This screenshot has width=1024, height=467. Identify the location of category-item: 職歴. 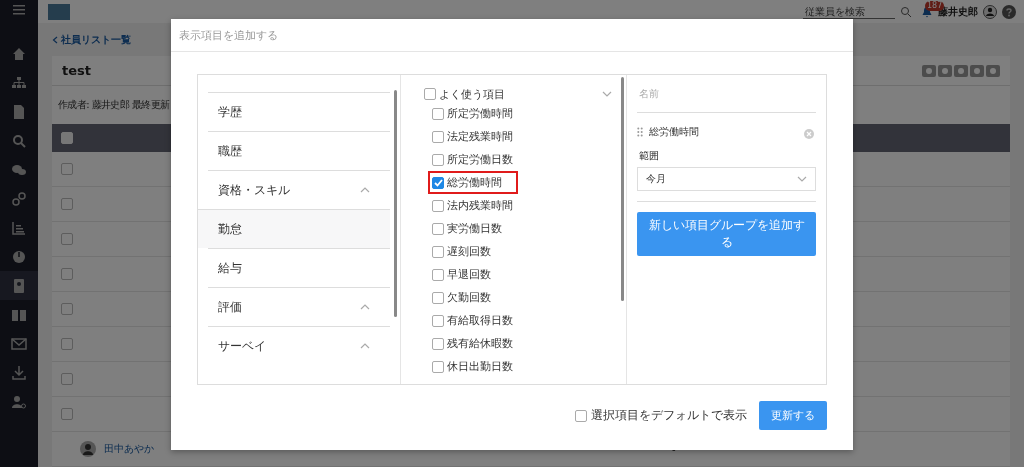
(299, 150).